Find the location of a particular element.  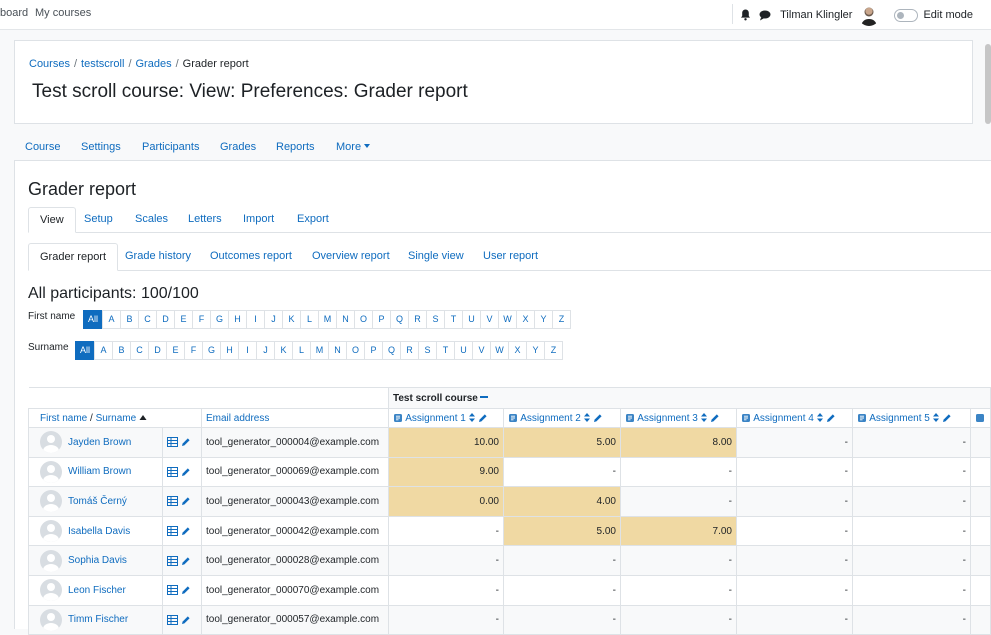

first-name-initial-c: C is located at coordinates (147, 319).